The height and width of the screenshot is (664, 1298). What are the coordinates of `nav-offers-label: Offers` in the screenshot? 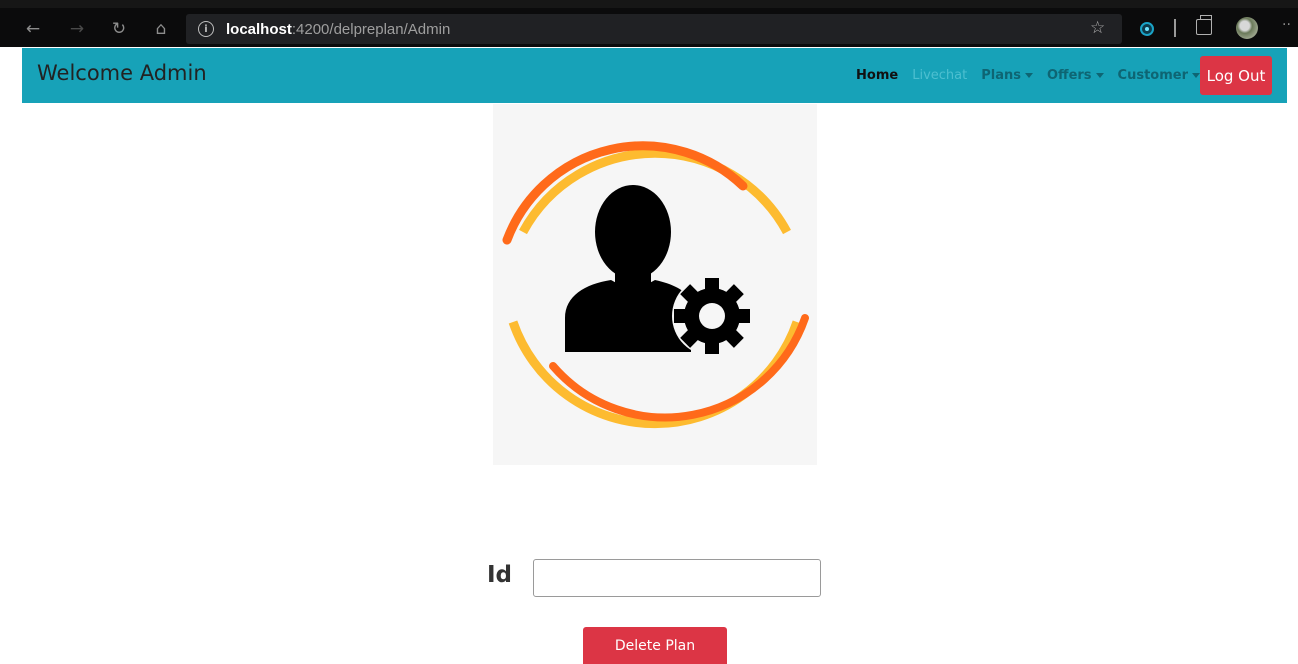 It's located at (1069, 75).